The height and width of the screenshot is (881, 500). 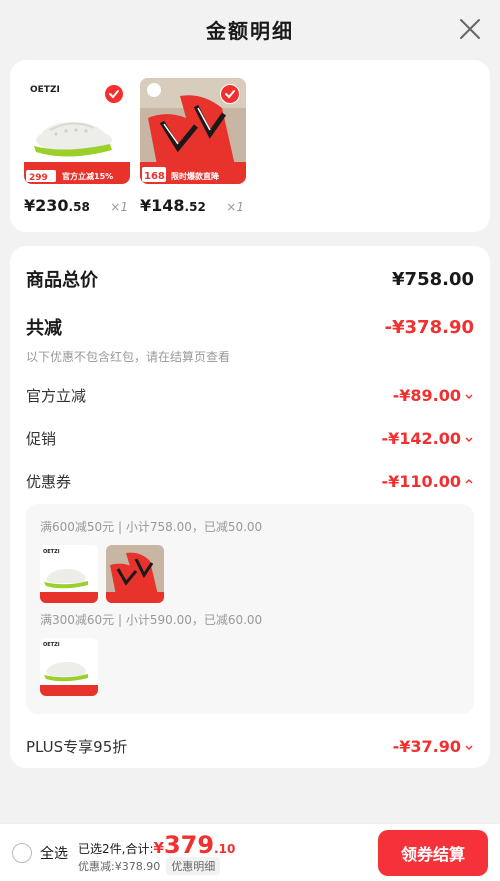 What do you see at coordinates (195, 176) in the screenshot?
I see `svg-text: 限时爆款直降` at bounding box center [195, 176].